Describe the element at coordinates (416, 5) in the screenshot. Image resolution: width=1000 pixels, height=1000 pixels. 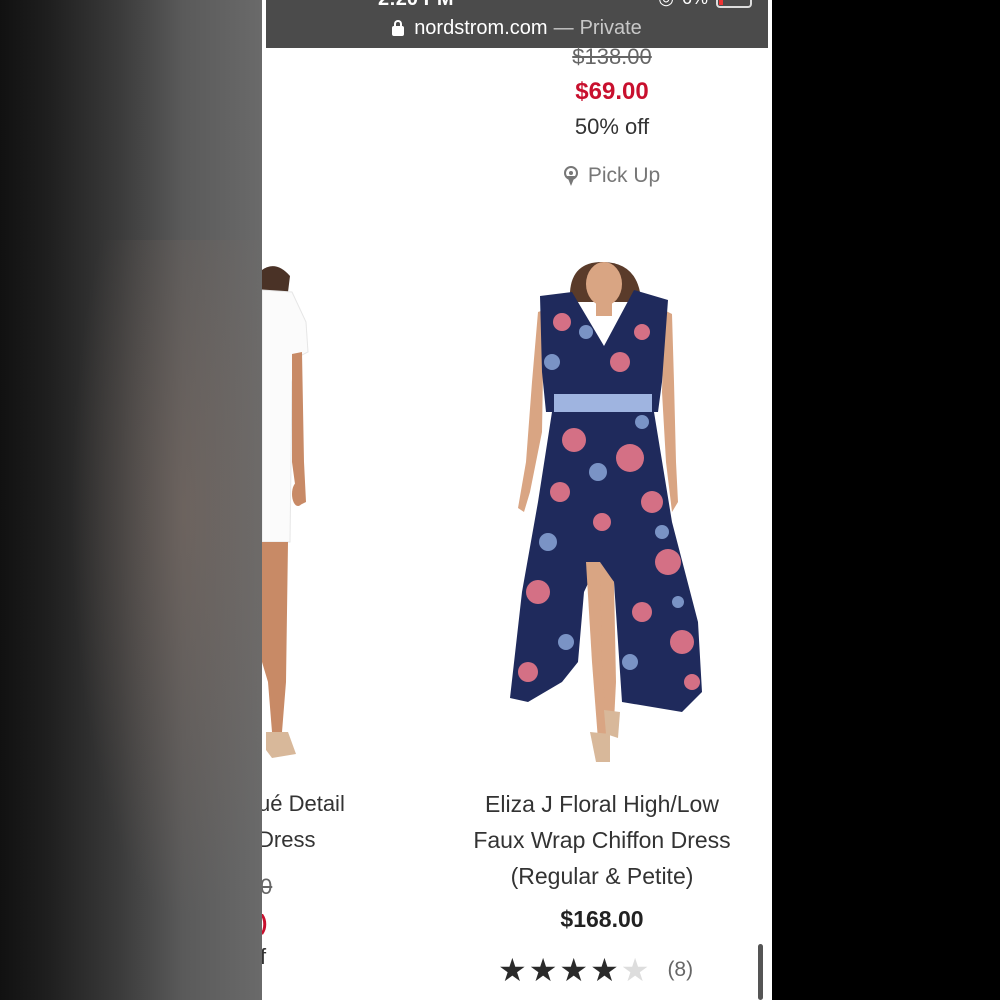
I see `status-time: 2:20 PM` at that location.